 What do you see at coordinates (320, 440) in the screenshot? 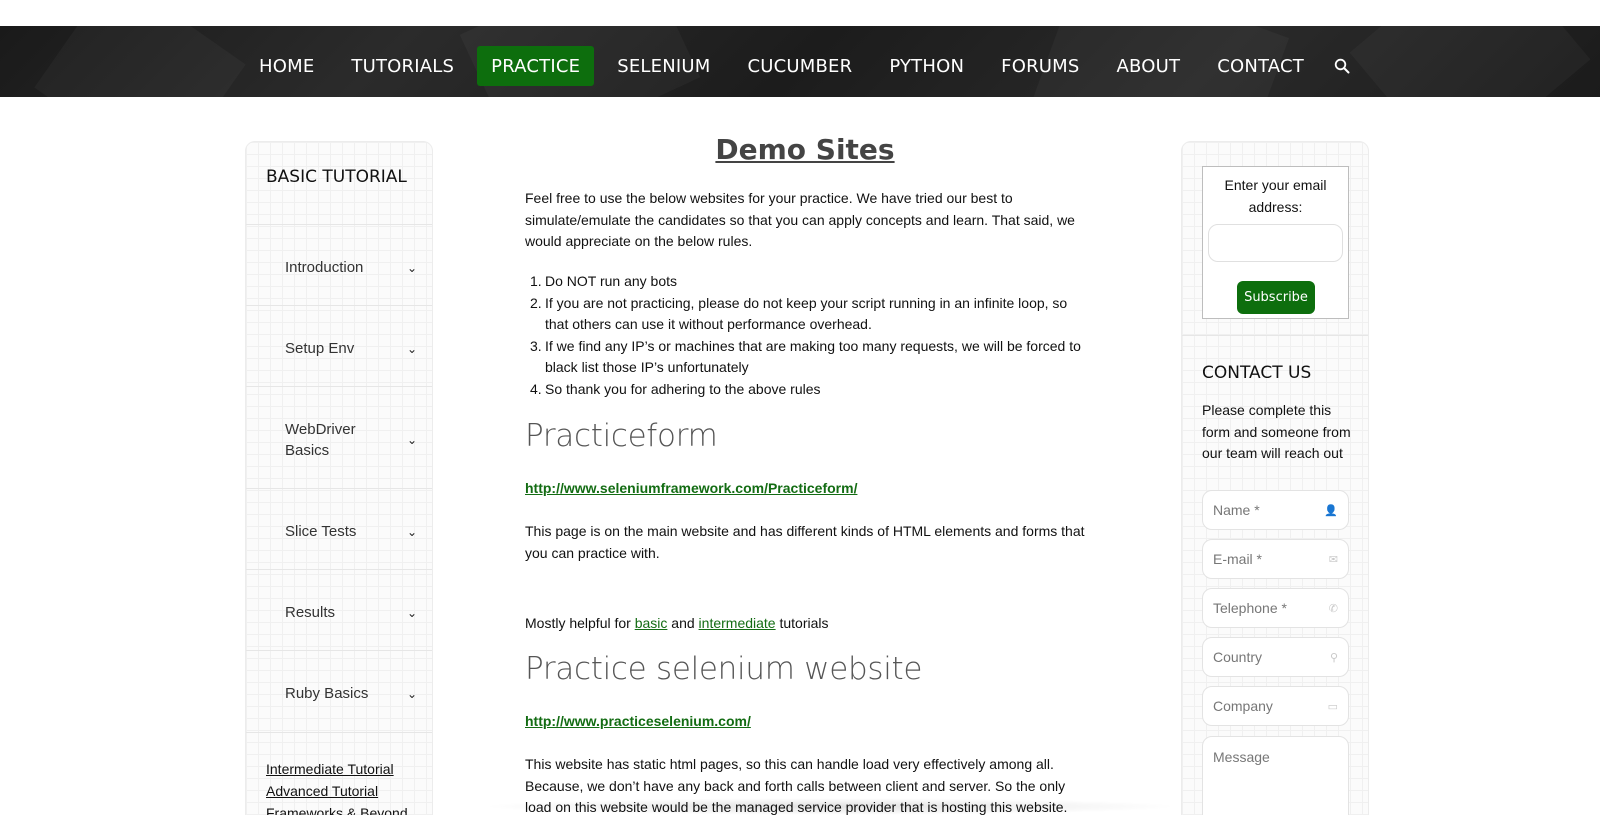
I see `sidebar-item-label: WebDriver Basics` at bounding box center [320, 440].